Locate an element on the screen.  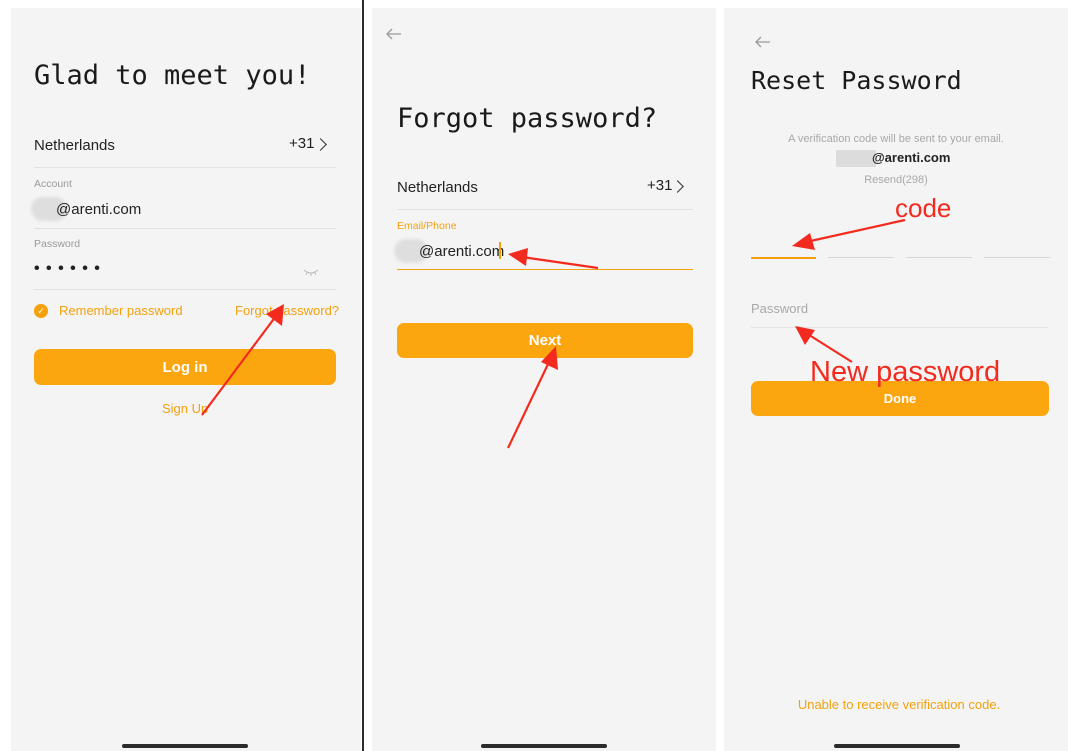
page-title: Glad to meet you! is located at coordinates (172, 75).